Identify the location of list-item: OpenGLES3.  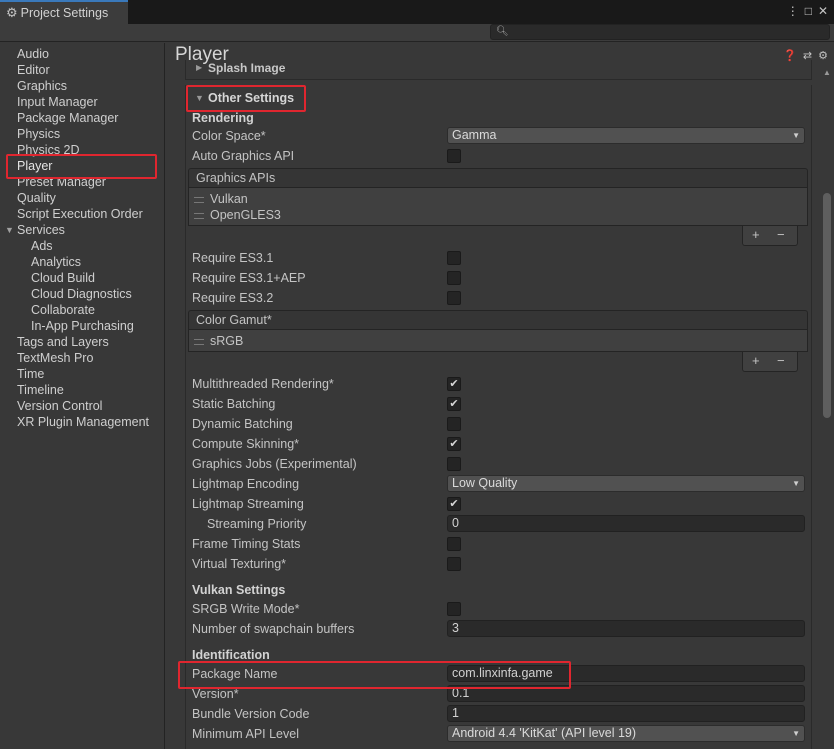
(245, 215).